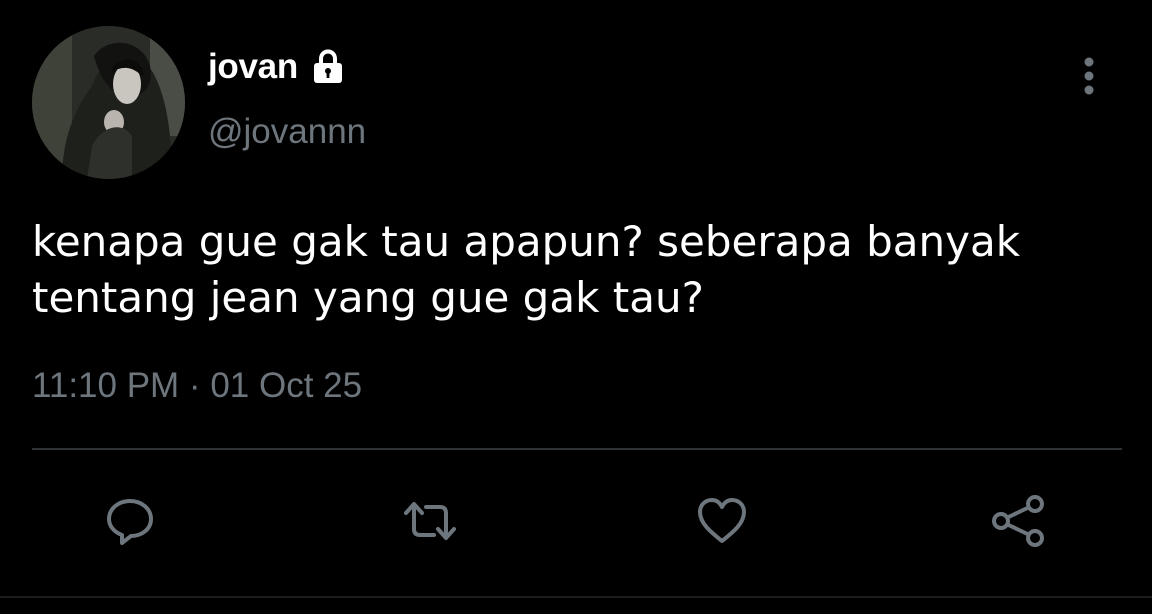 The width and height of the screenshot is (1152, 614). Describe the element at coordinates (253, 67) in the screenshot. I see `display-name: jovan` at that location.